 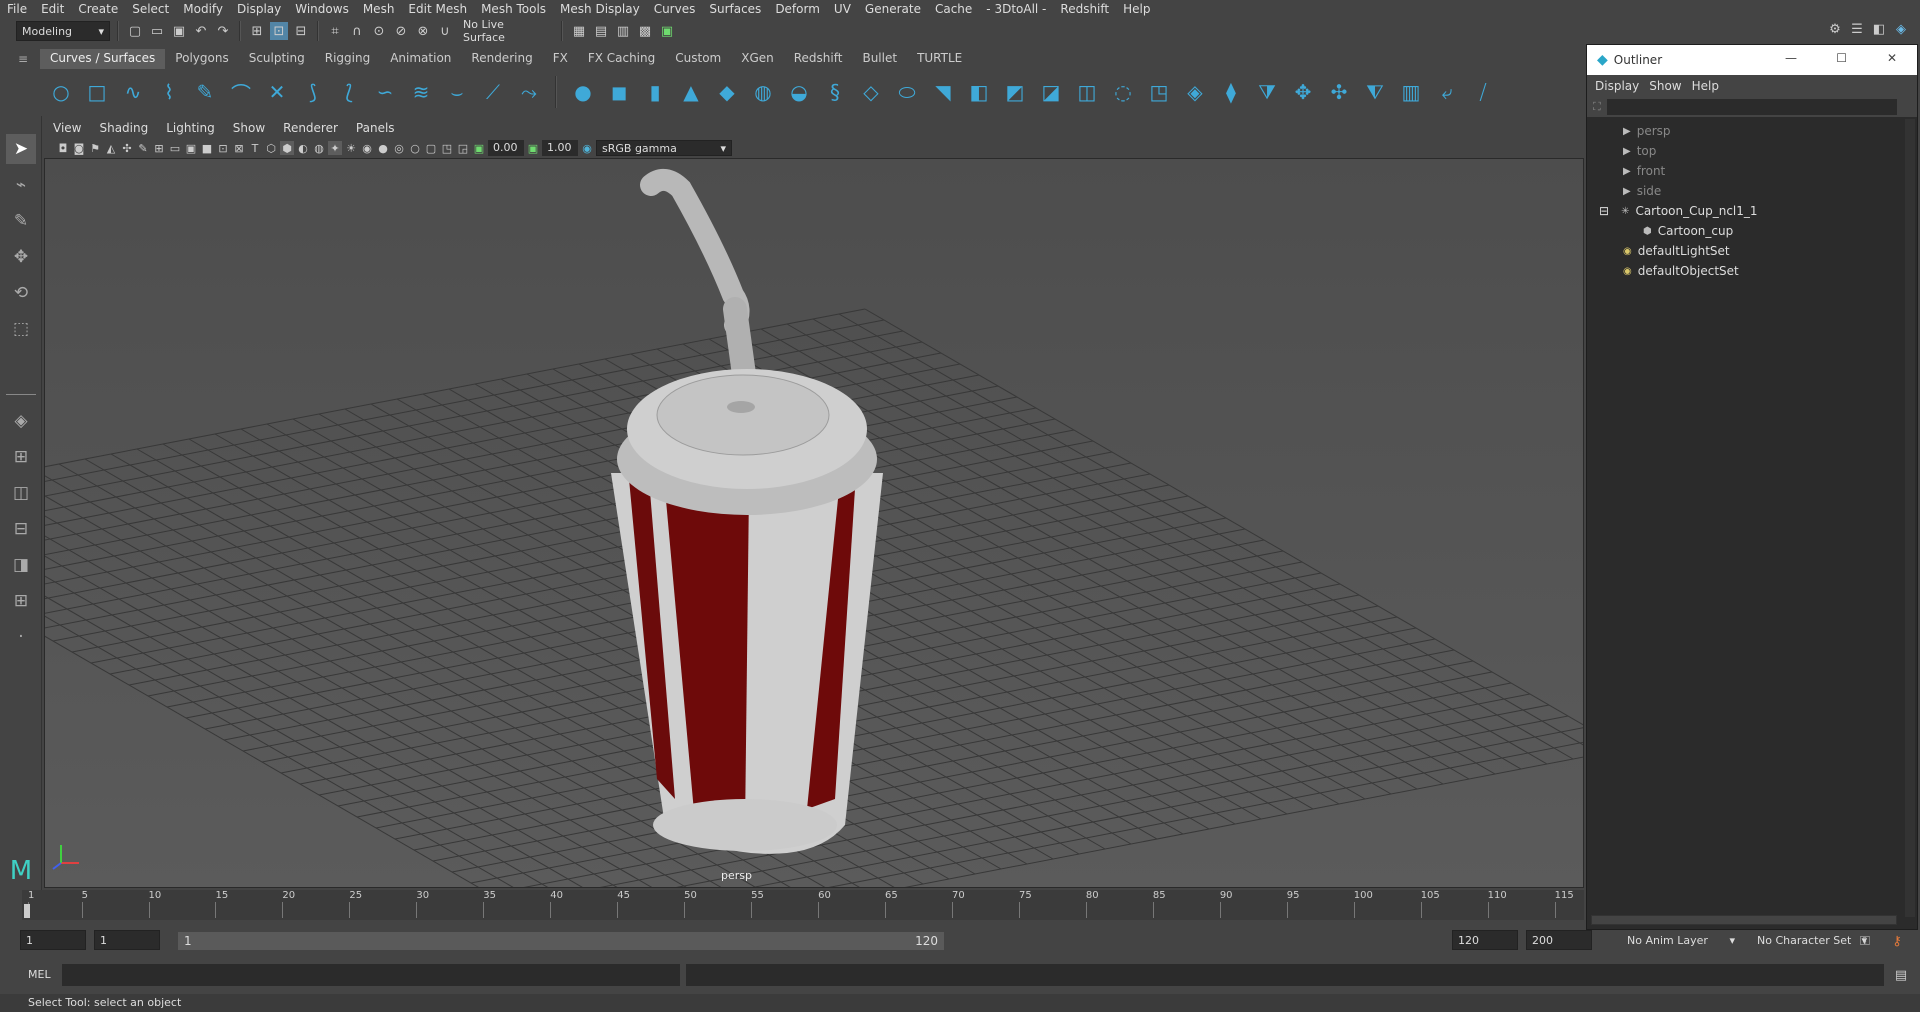 What do you see at coordinates (871, 92) in the screenshot?
I see `planar-icon: ◇` at bounding box center [871, 92].